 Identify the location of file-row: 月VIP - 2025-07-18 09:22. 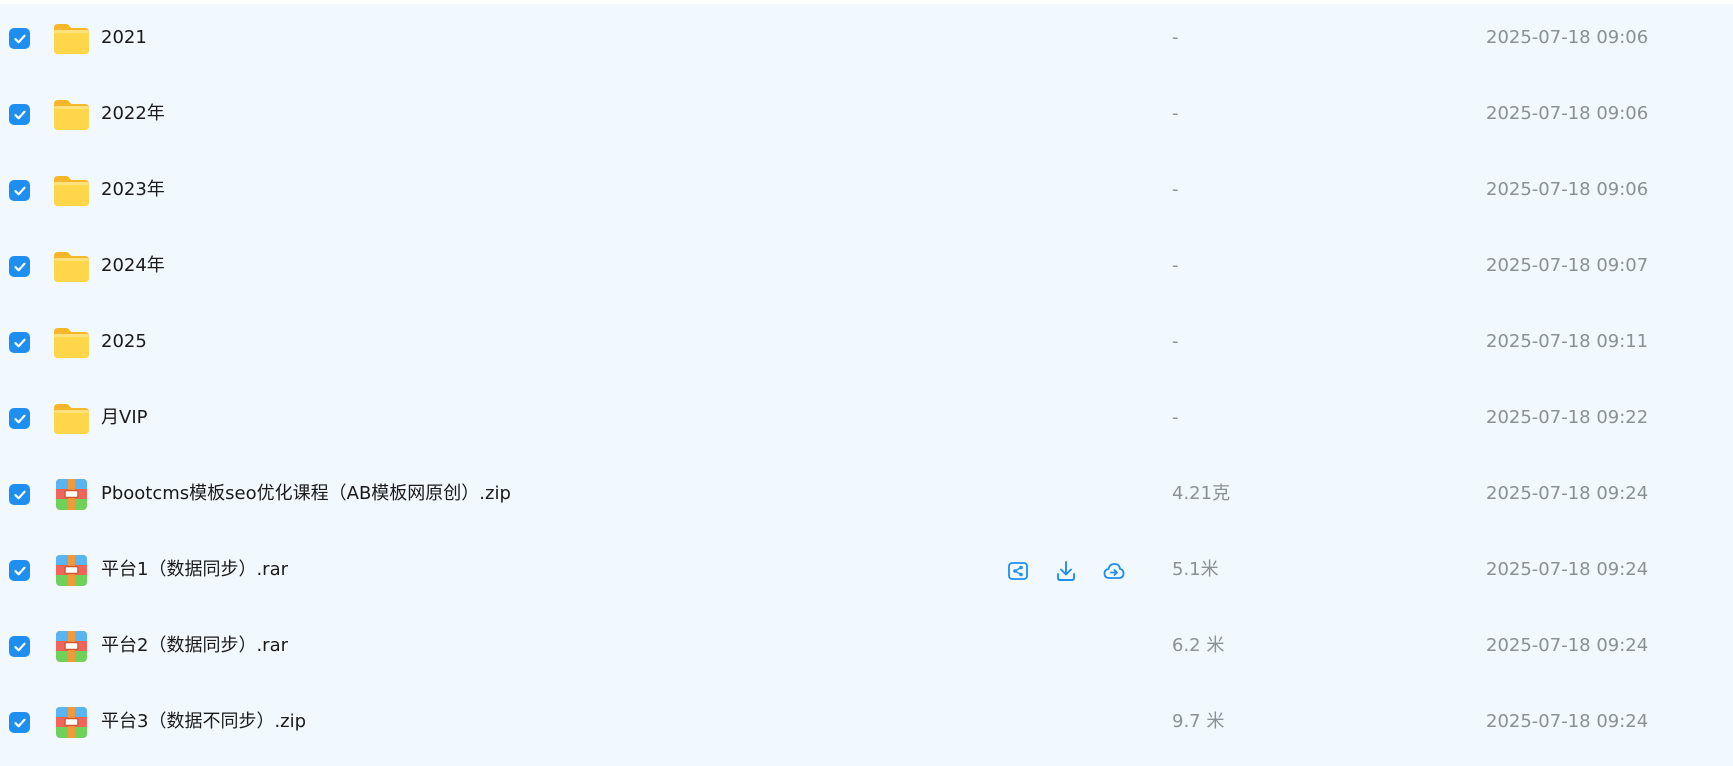
(866, 422).